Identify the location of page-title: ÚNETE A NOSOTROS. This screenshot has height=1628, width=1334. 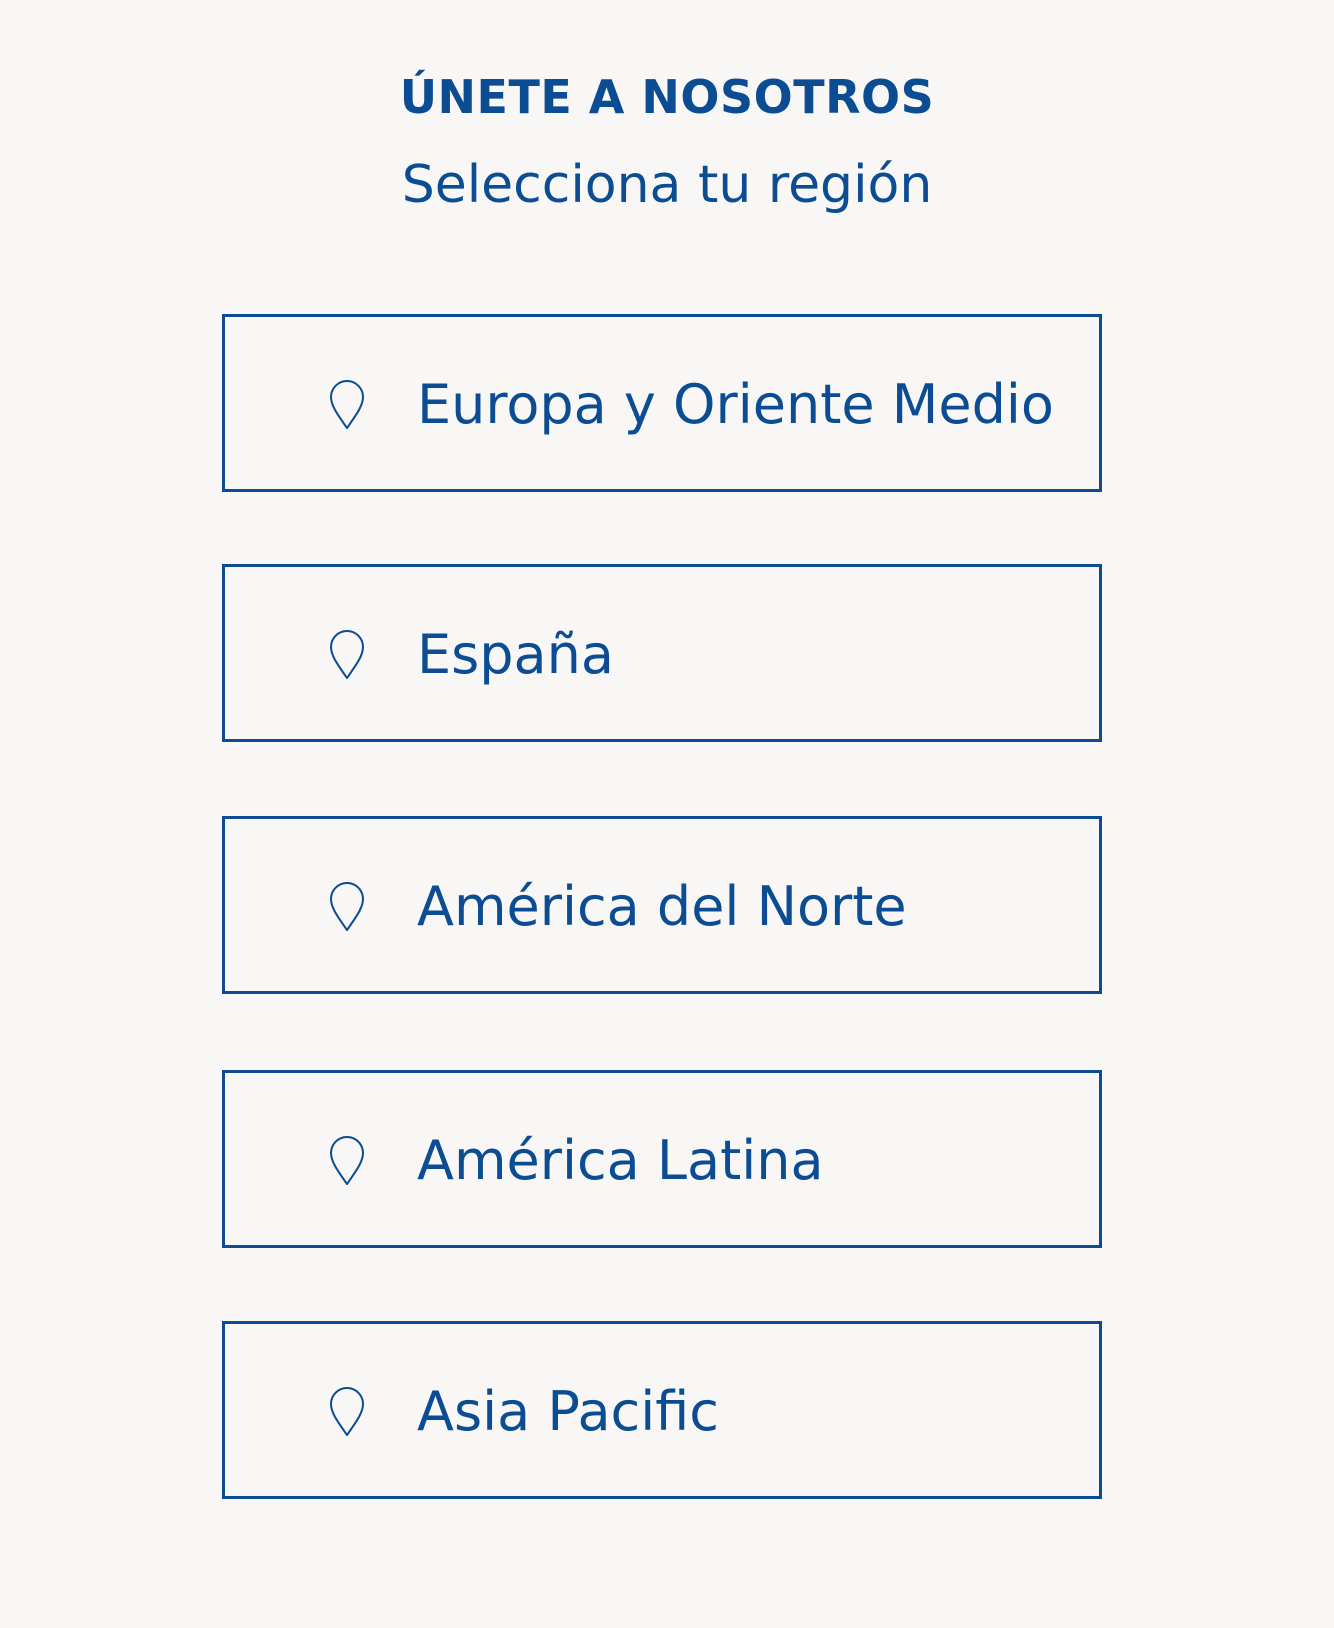
(667, 97).